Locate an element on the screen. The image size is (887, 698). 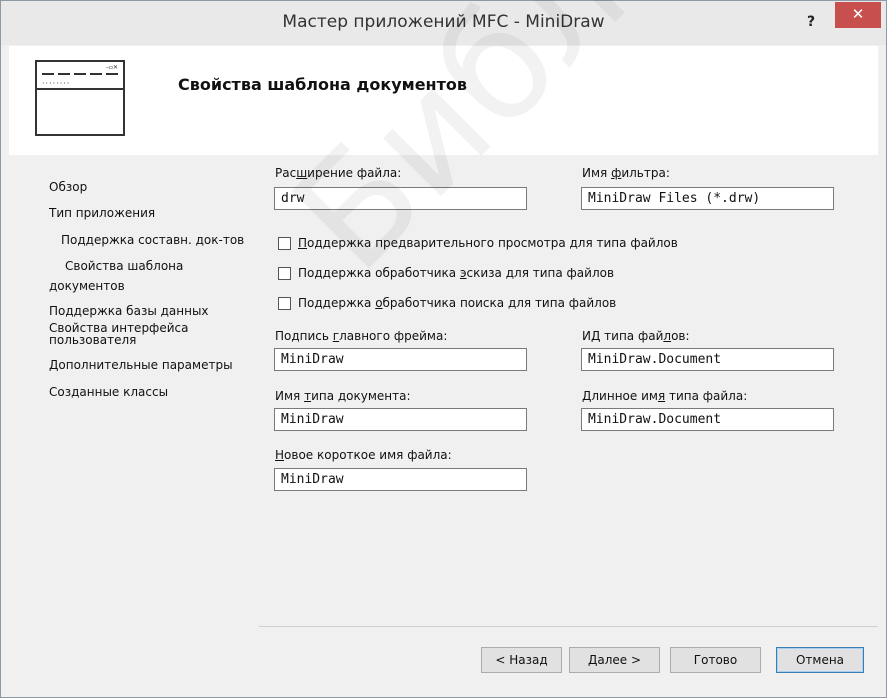
file-ext-field: drw is located at coordinates (400, 198).